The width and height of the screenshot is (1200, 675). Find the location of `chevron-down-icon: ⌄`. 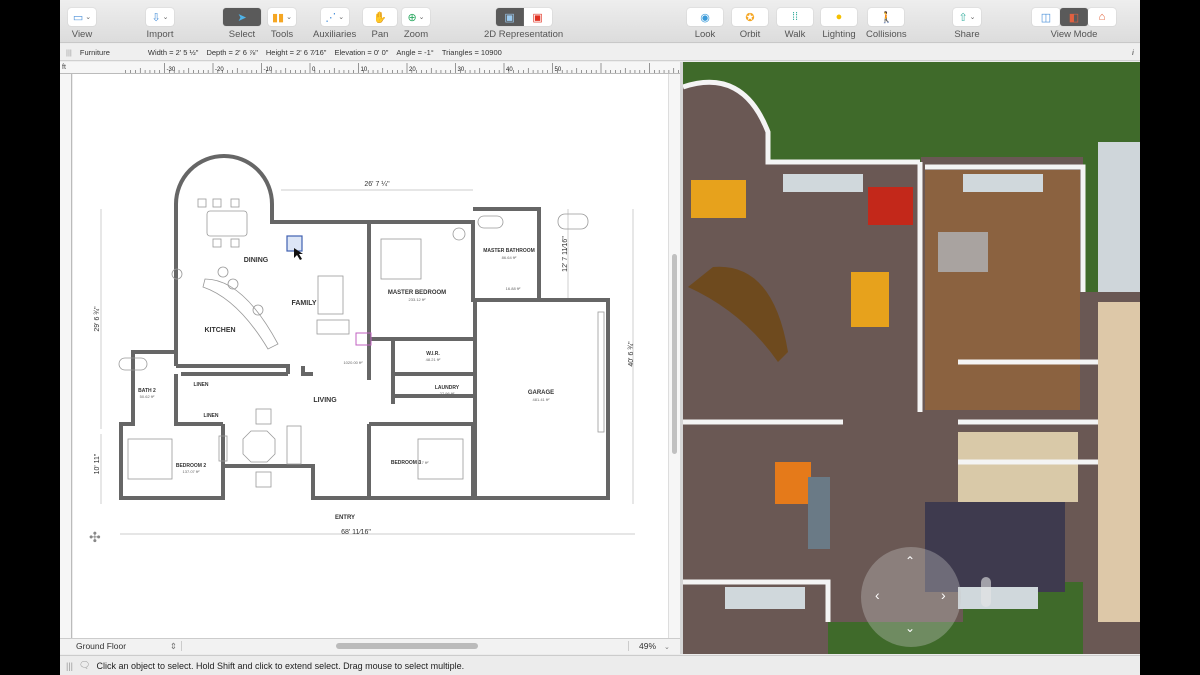

chevron-down-icon: ⌄ is located at coordinates (667, 647).